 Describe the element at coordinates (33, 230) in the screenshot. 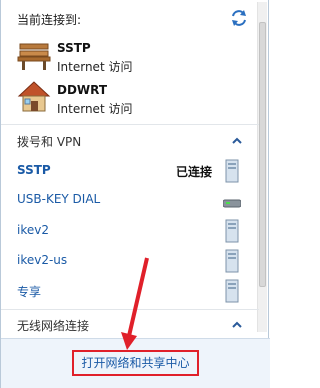

I see `vpn-item-label: ikev2` at that location.